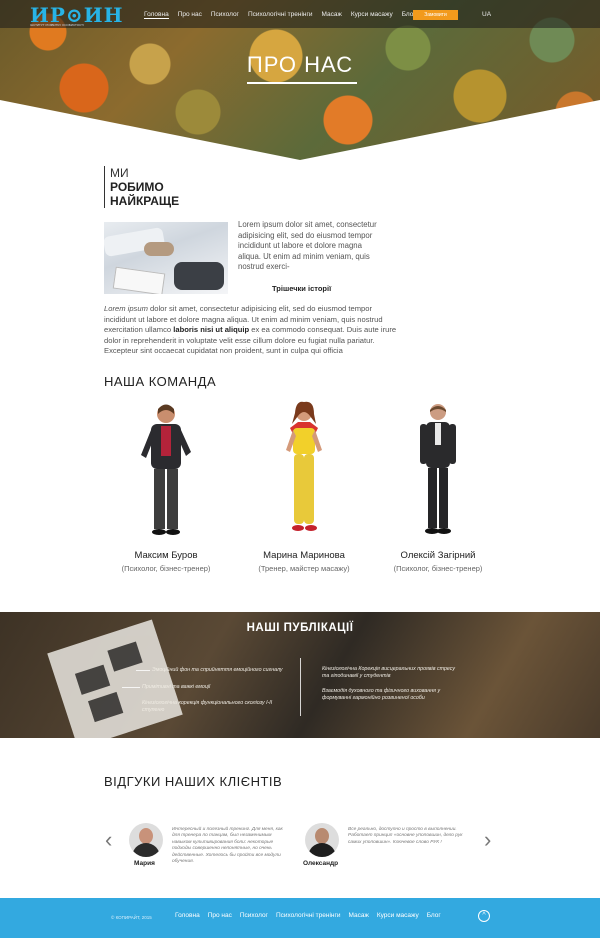 Image resolution: width=600 pixels, height=938 pixels. Describe the element at coordinates (193, 781) in the screenshot. I see `reviews-heading: ВІДГУКИ НАШИХ КЛІЄНТІВ` at that location.